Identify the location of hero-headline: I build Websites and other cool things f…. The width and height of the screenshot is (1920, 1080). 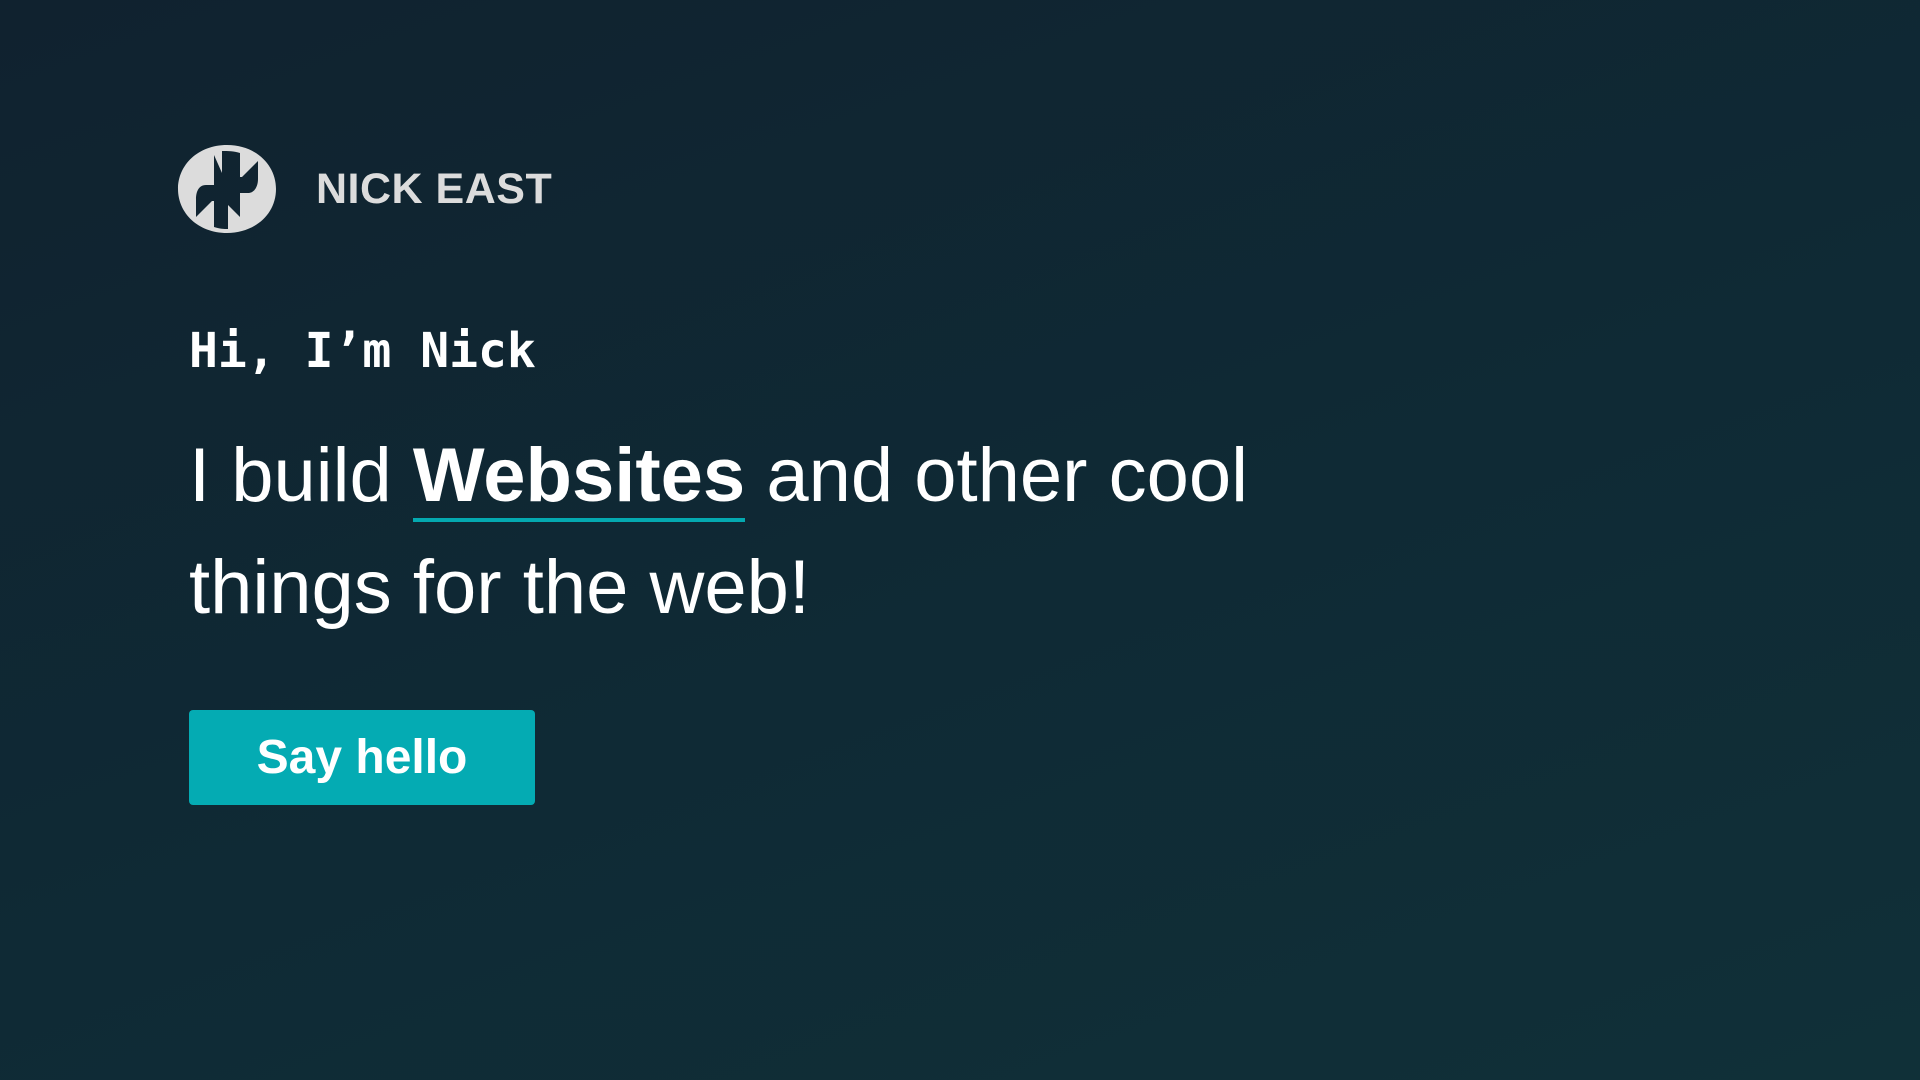
(739, 532).